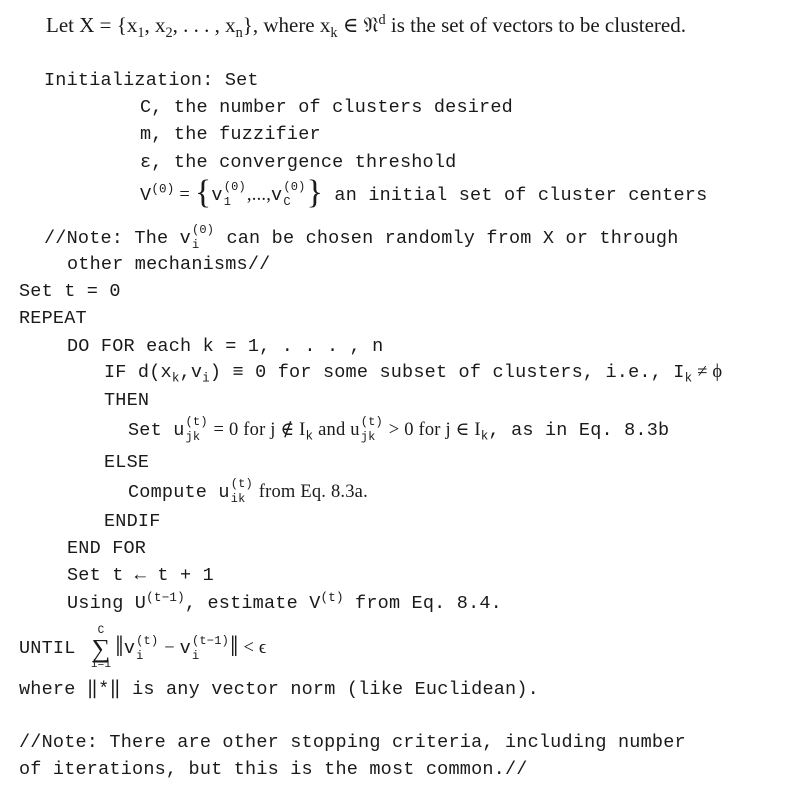  I want to click on open-brace: {, so click(203, 192).